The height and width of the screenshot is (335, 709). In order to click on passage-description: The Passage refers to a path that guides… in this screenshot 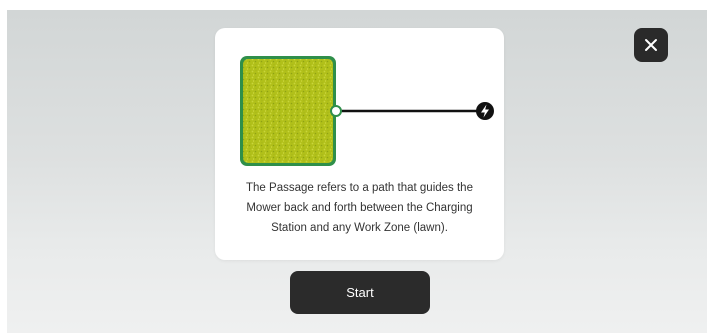, I will do `click(359, 208)`.